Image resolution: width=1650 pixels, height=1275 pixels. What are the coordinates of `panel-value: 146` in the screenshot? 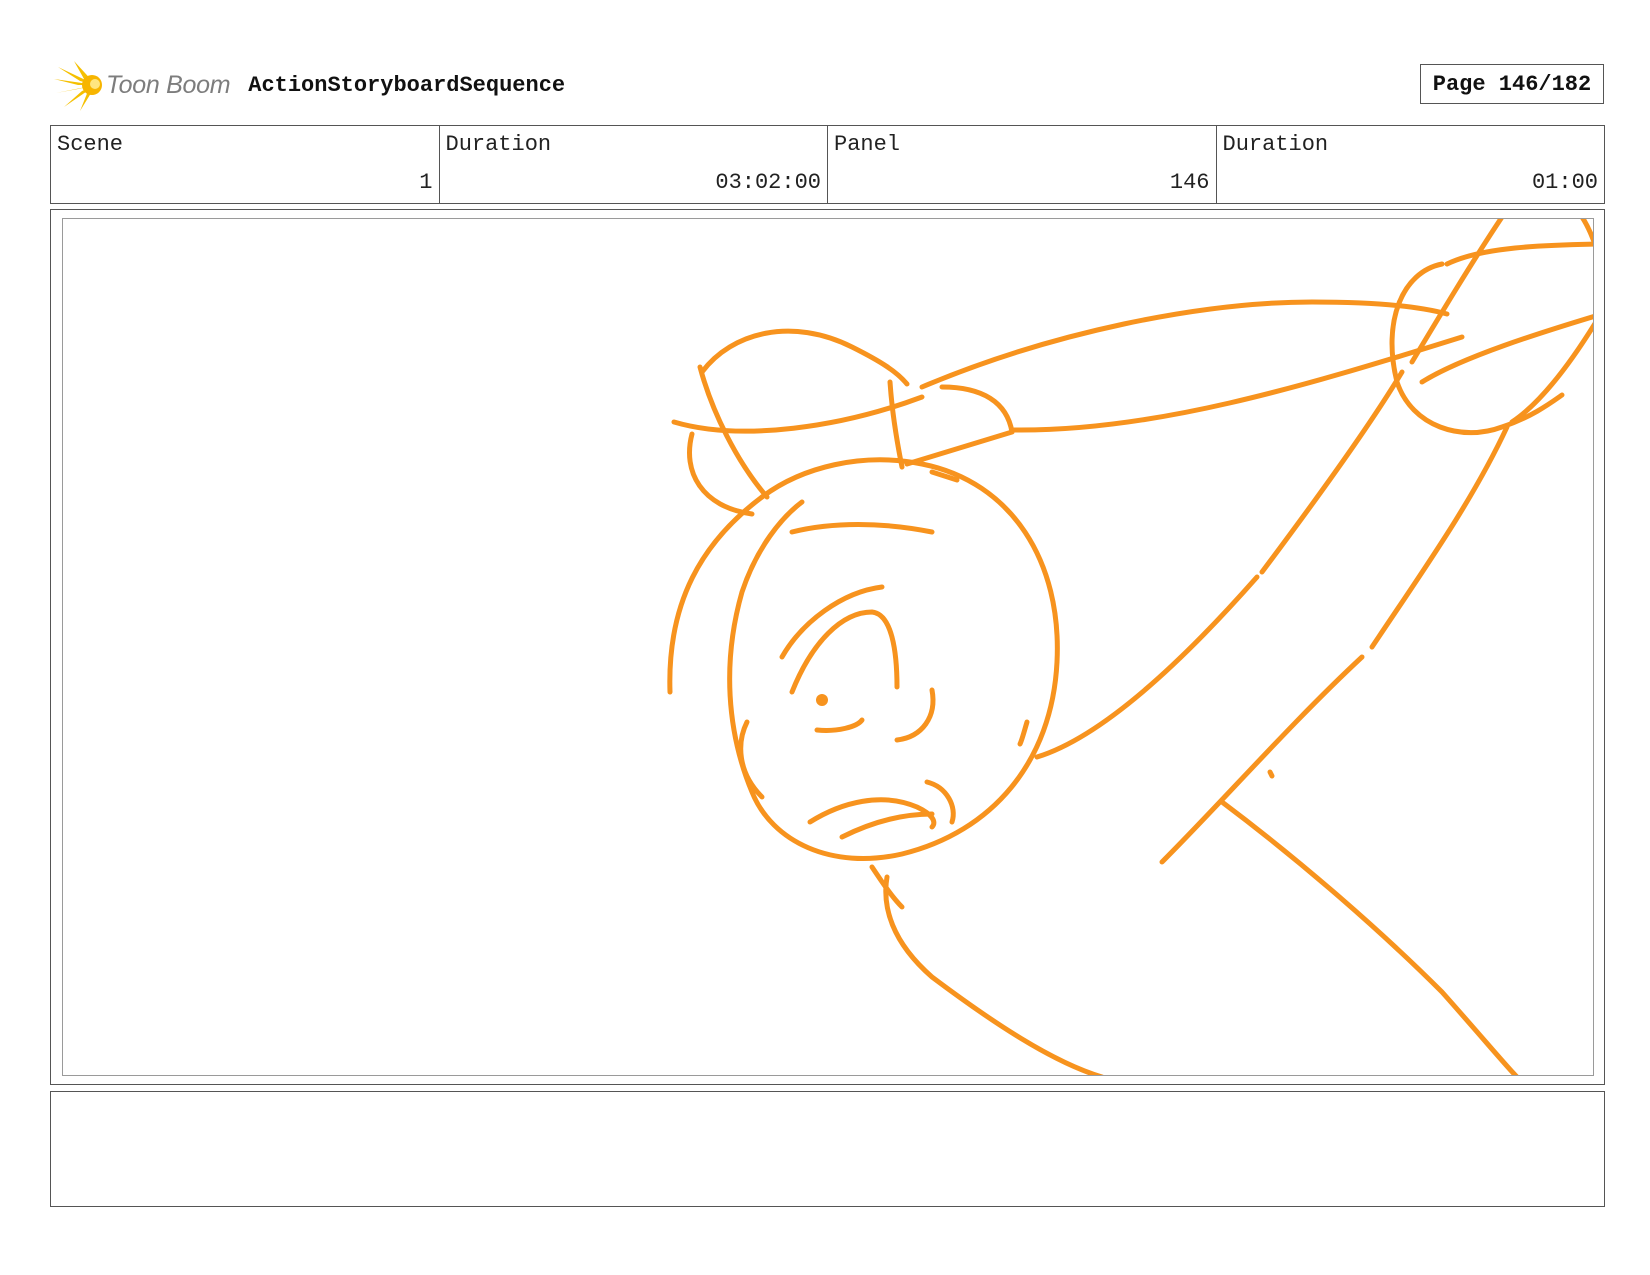 It's located at (1189, 182).